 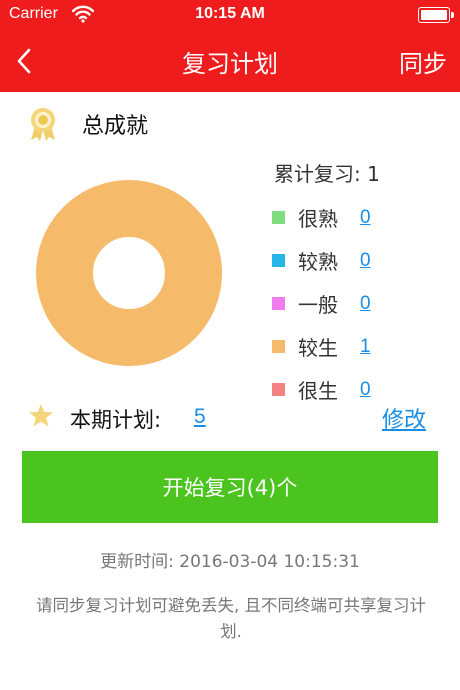 I want to click on legend-label: 较熟, so click(x=318, y=262).